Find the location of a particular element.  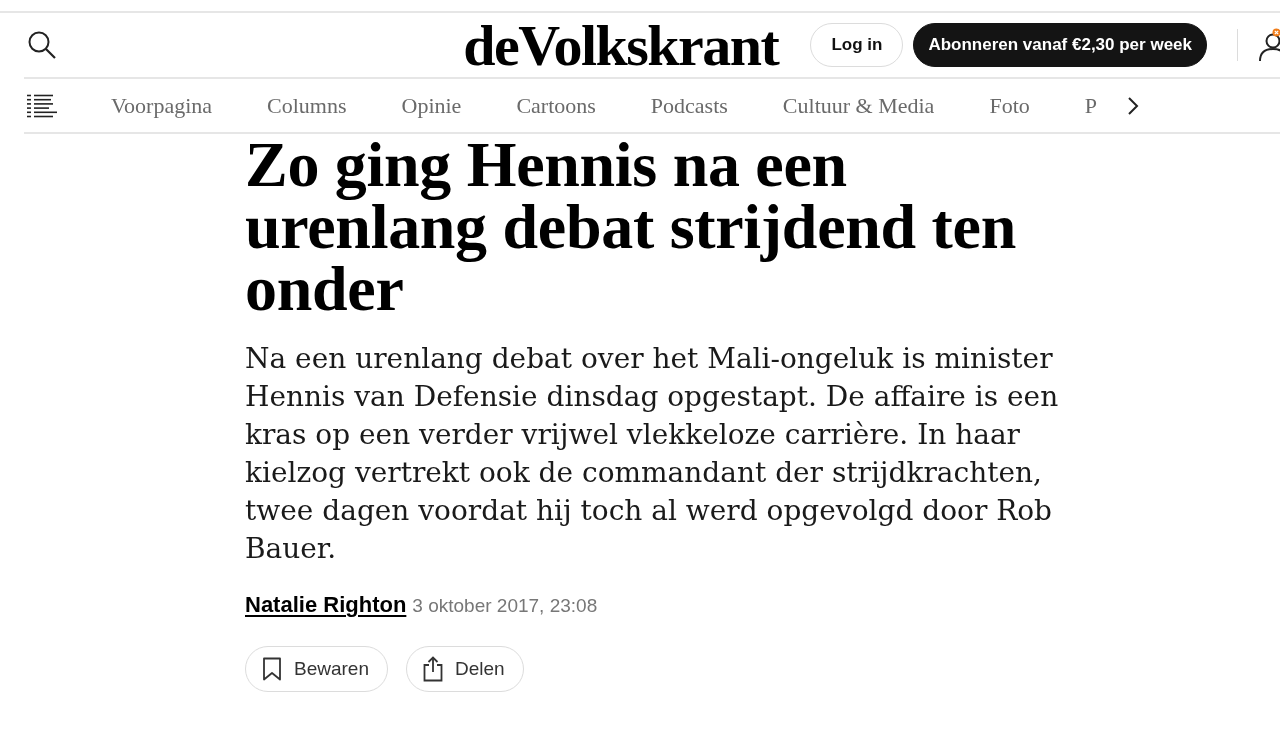

login-button: Log in is located at coordinates (857, 45).